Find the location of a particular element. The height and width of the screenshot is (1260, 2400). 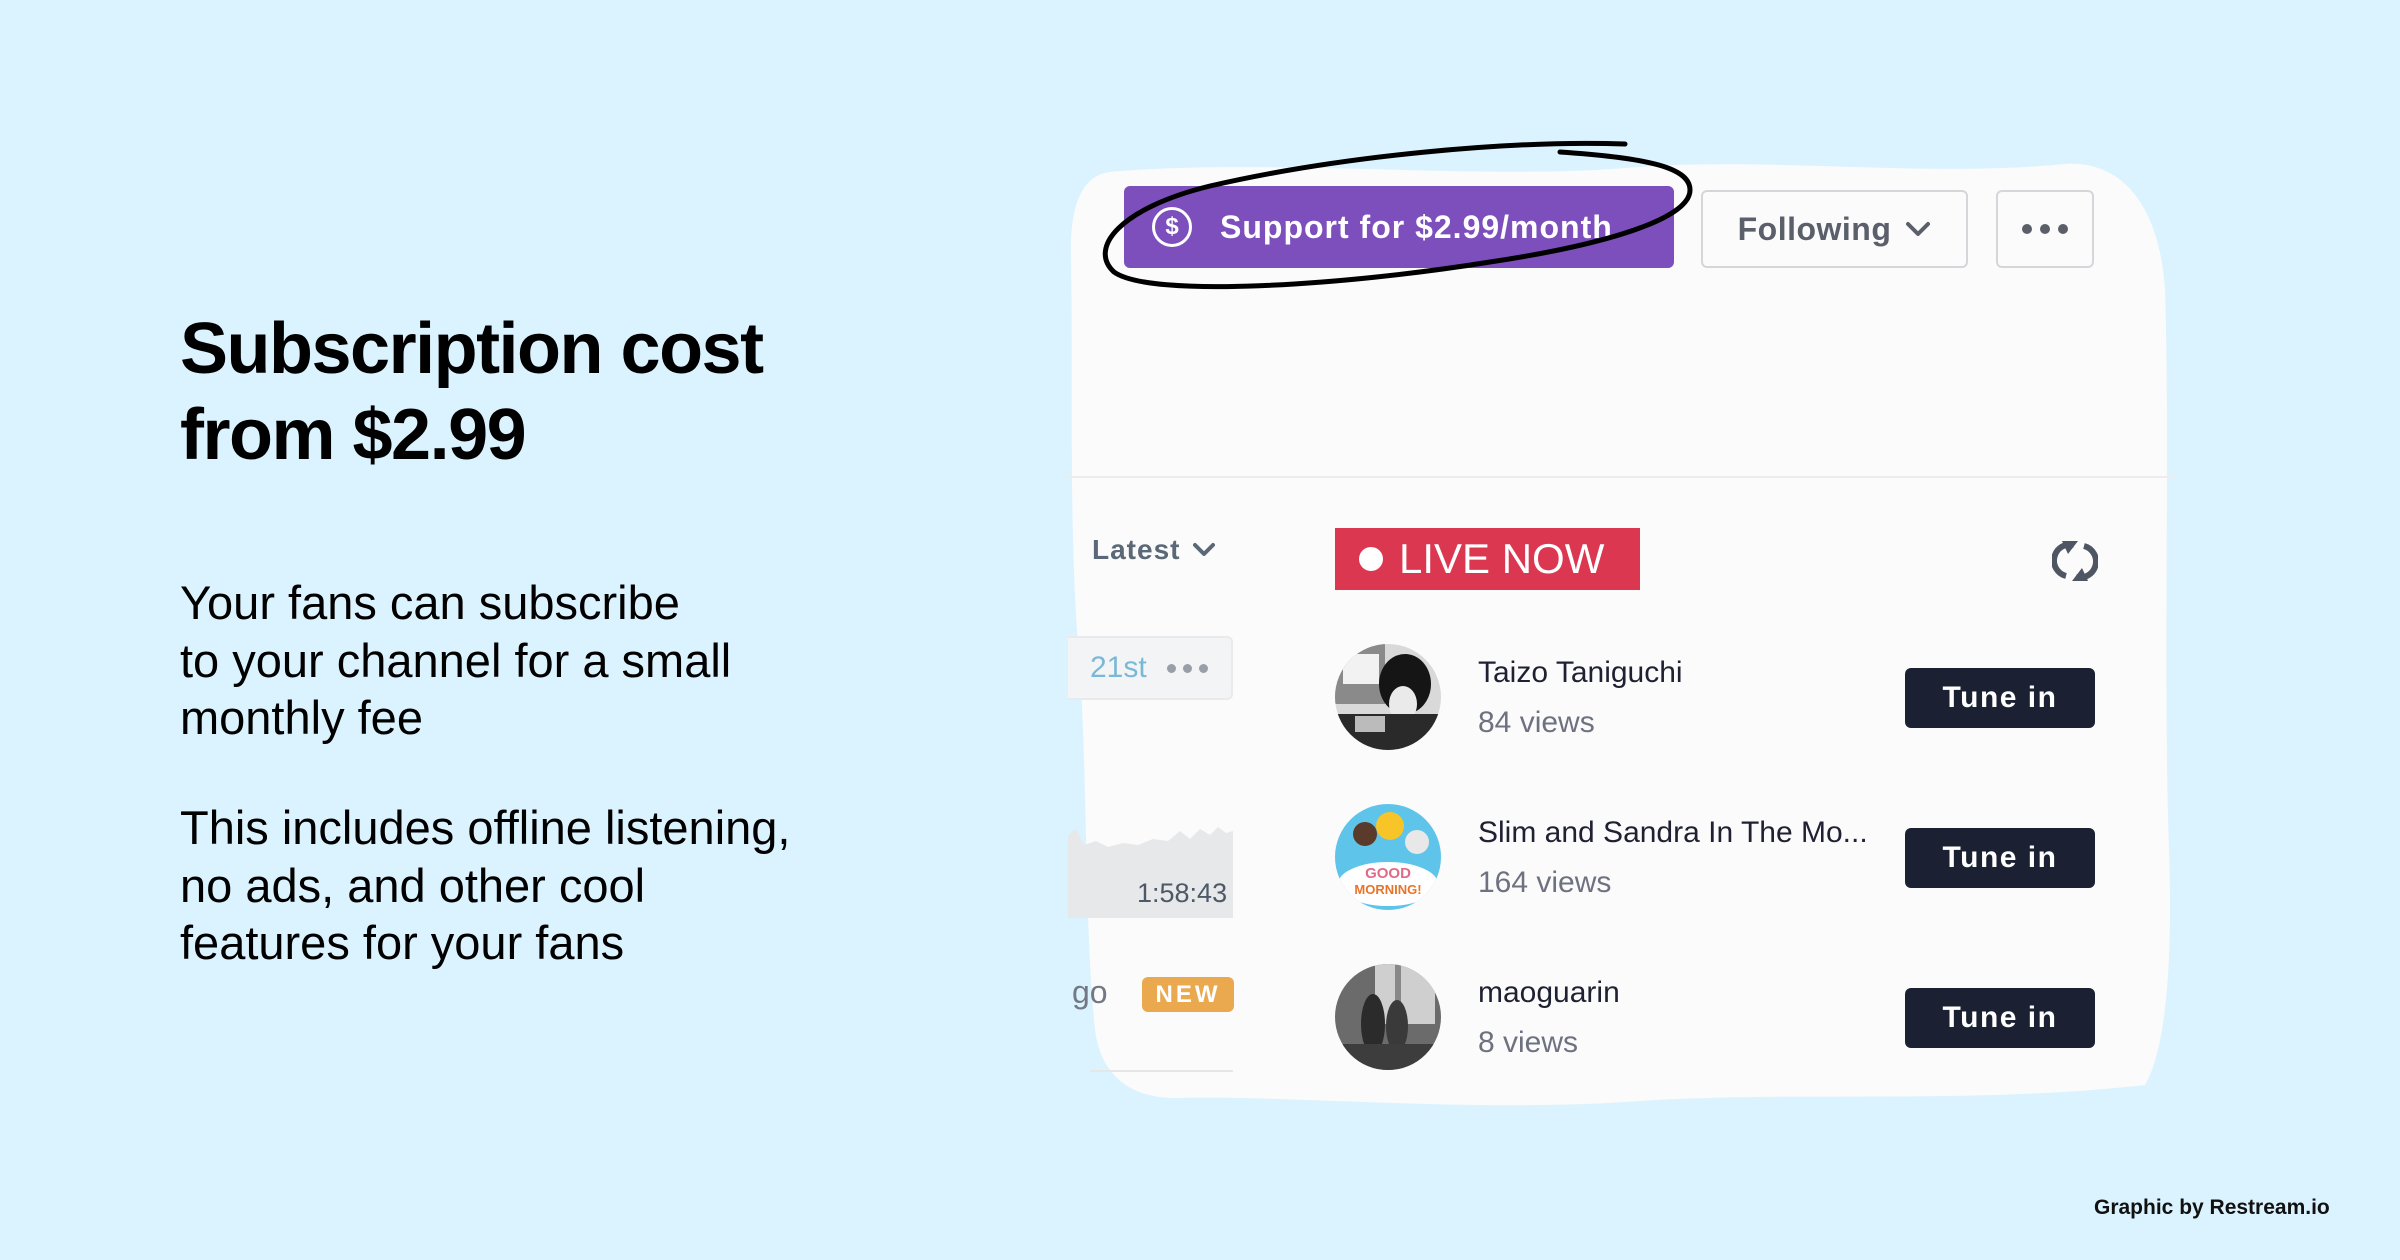

live-now-badge: LIVE NOW is located at coordinates (1487, 559).